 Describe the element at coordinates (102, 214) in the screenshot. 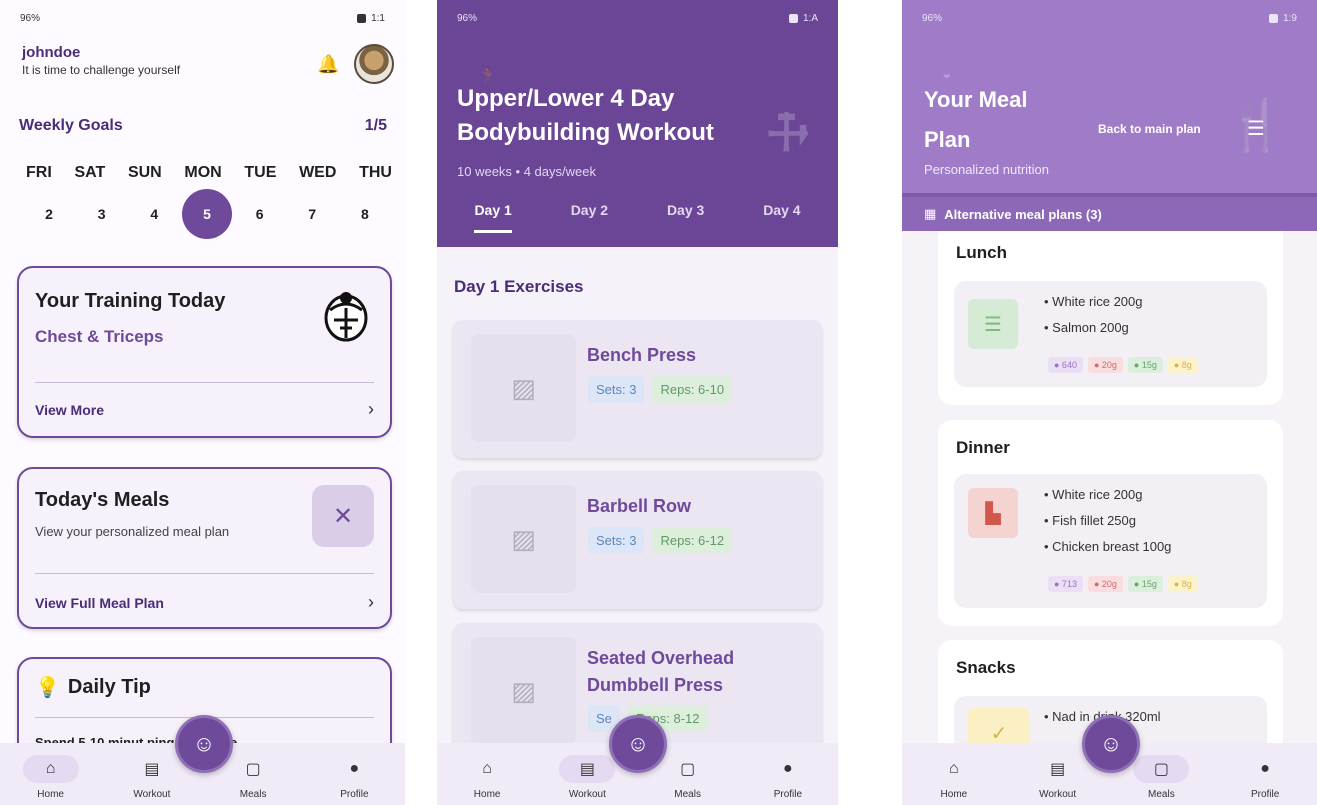

I see `date-cell: 3` at that location.